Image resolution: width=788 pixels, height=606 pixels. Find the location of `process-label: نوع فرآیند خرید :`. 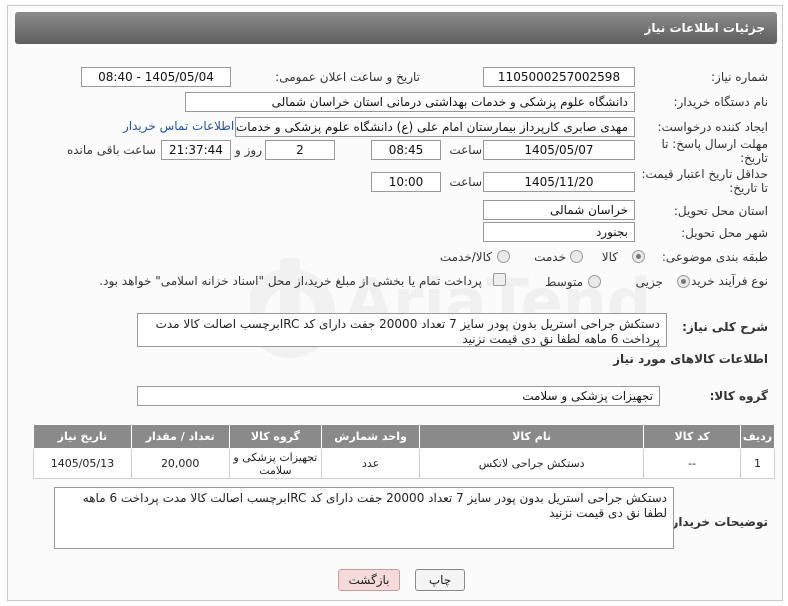

process-label: نوع فرآیند خرید : is located at coordinates (725, 281).